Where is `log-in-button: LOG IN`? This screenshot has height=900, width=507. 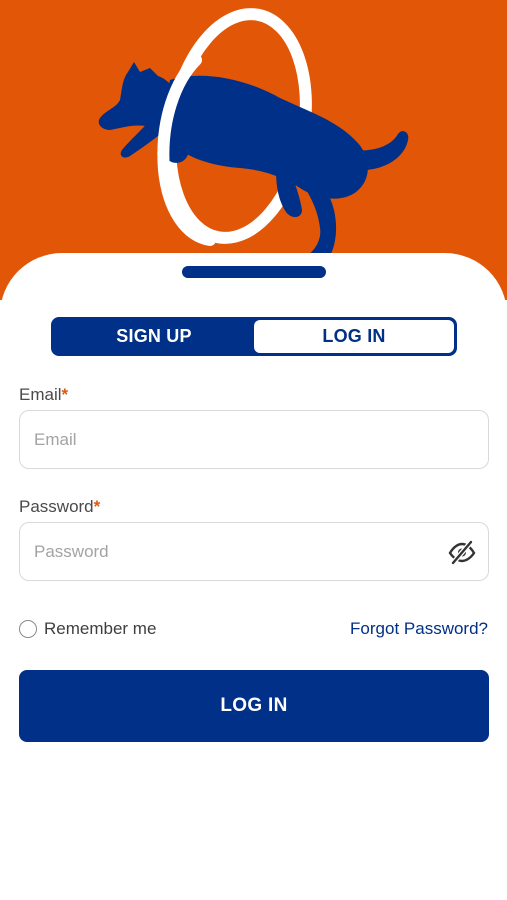 log-in-button: LOG IN is located at coordinates (254, 706).